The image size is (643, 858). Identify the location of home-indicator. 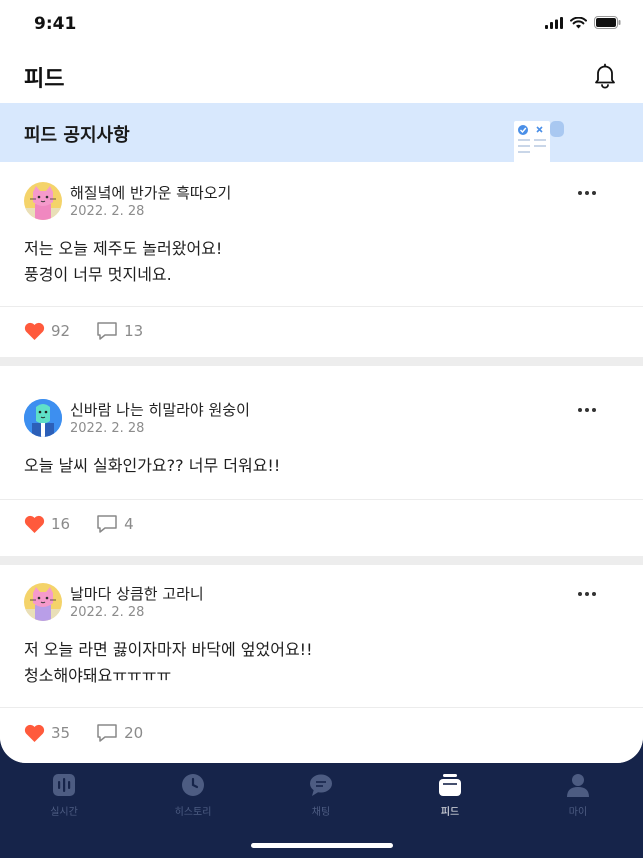
(322, 845).